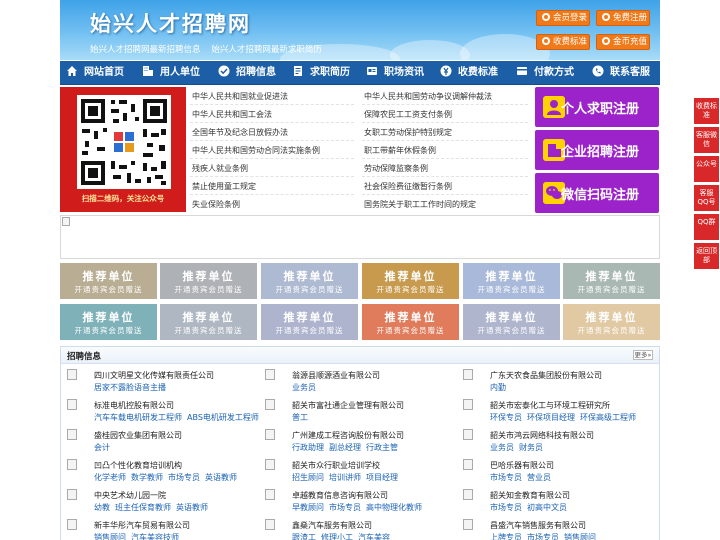  I want to click on company-name: 凹凸个性化教育培训机构, so click(138, 465).